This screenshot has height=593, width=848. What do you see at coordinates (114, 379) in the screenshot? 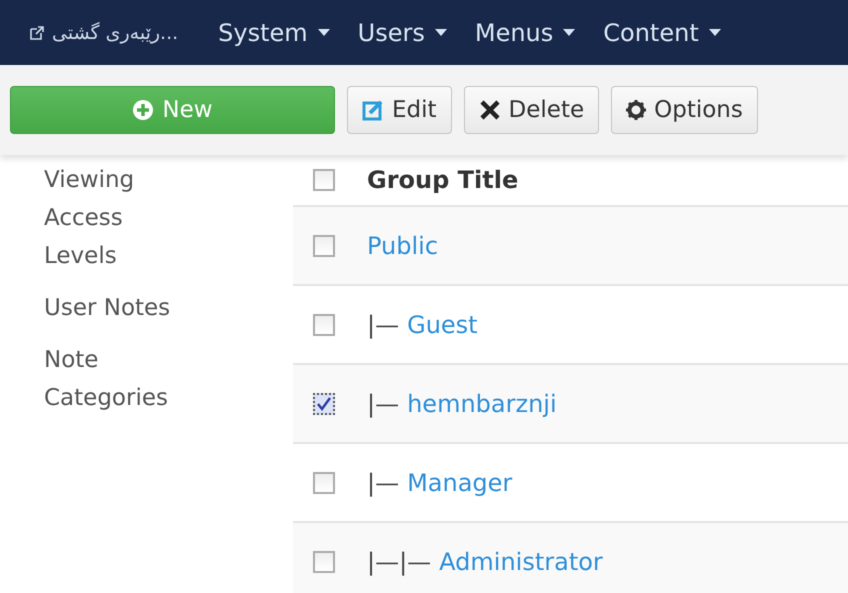
I see `sidebar-link: Note Categories` at bounding box center [114, 379].